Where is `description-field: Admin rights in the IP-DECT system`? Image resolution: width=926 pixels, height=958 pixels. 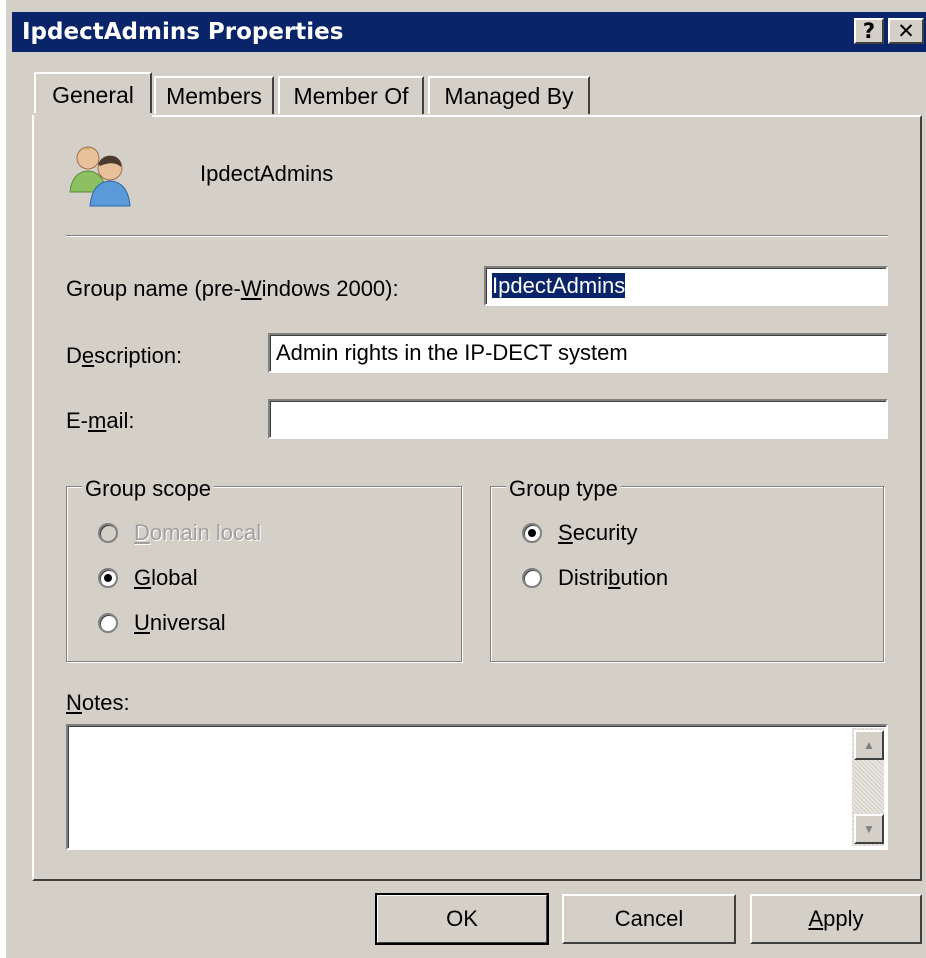
description-field: Admin rights in the IP-DECT system is located at coordinates (578, 353).